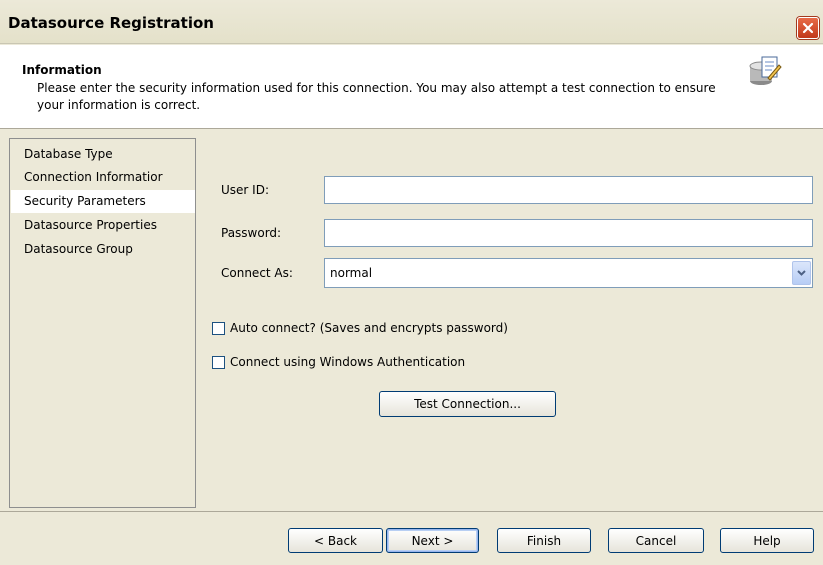 The height and width of the screenshot is (565, 823). What do you see at coordinates (251, 233) in the screenshot?
I see `password-label: Password:` at bounding box center [251, 233].